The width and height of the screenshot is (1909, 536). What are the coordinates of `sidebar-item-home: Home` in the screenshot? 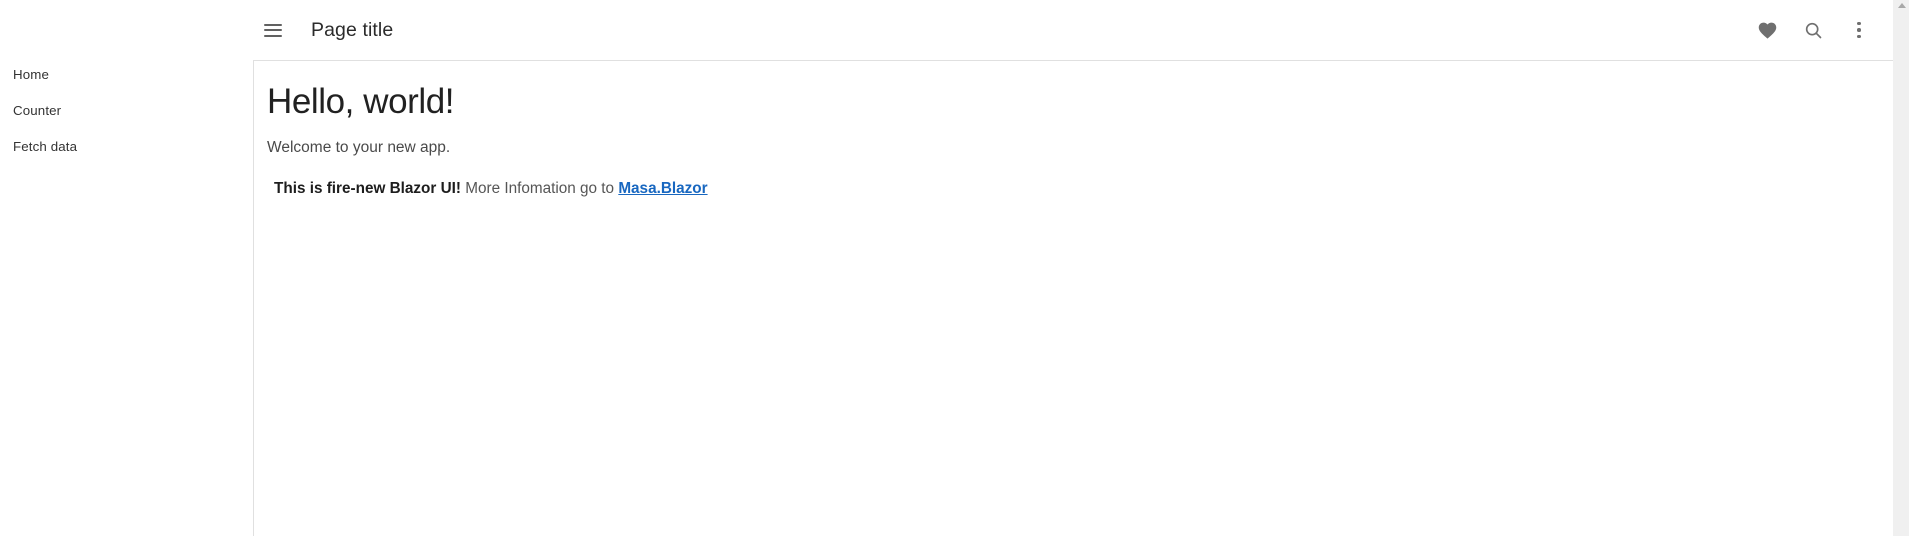 It's located at (126, 75).